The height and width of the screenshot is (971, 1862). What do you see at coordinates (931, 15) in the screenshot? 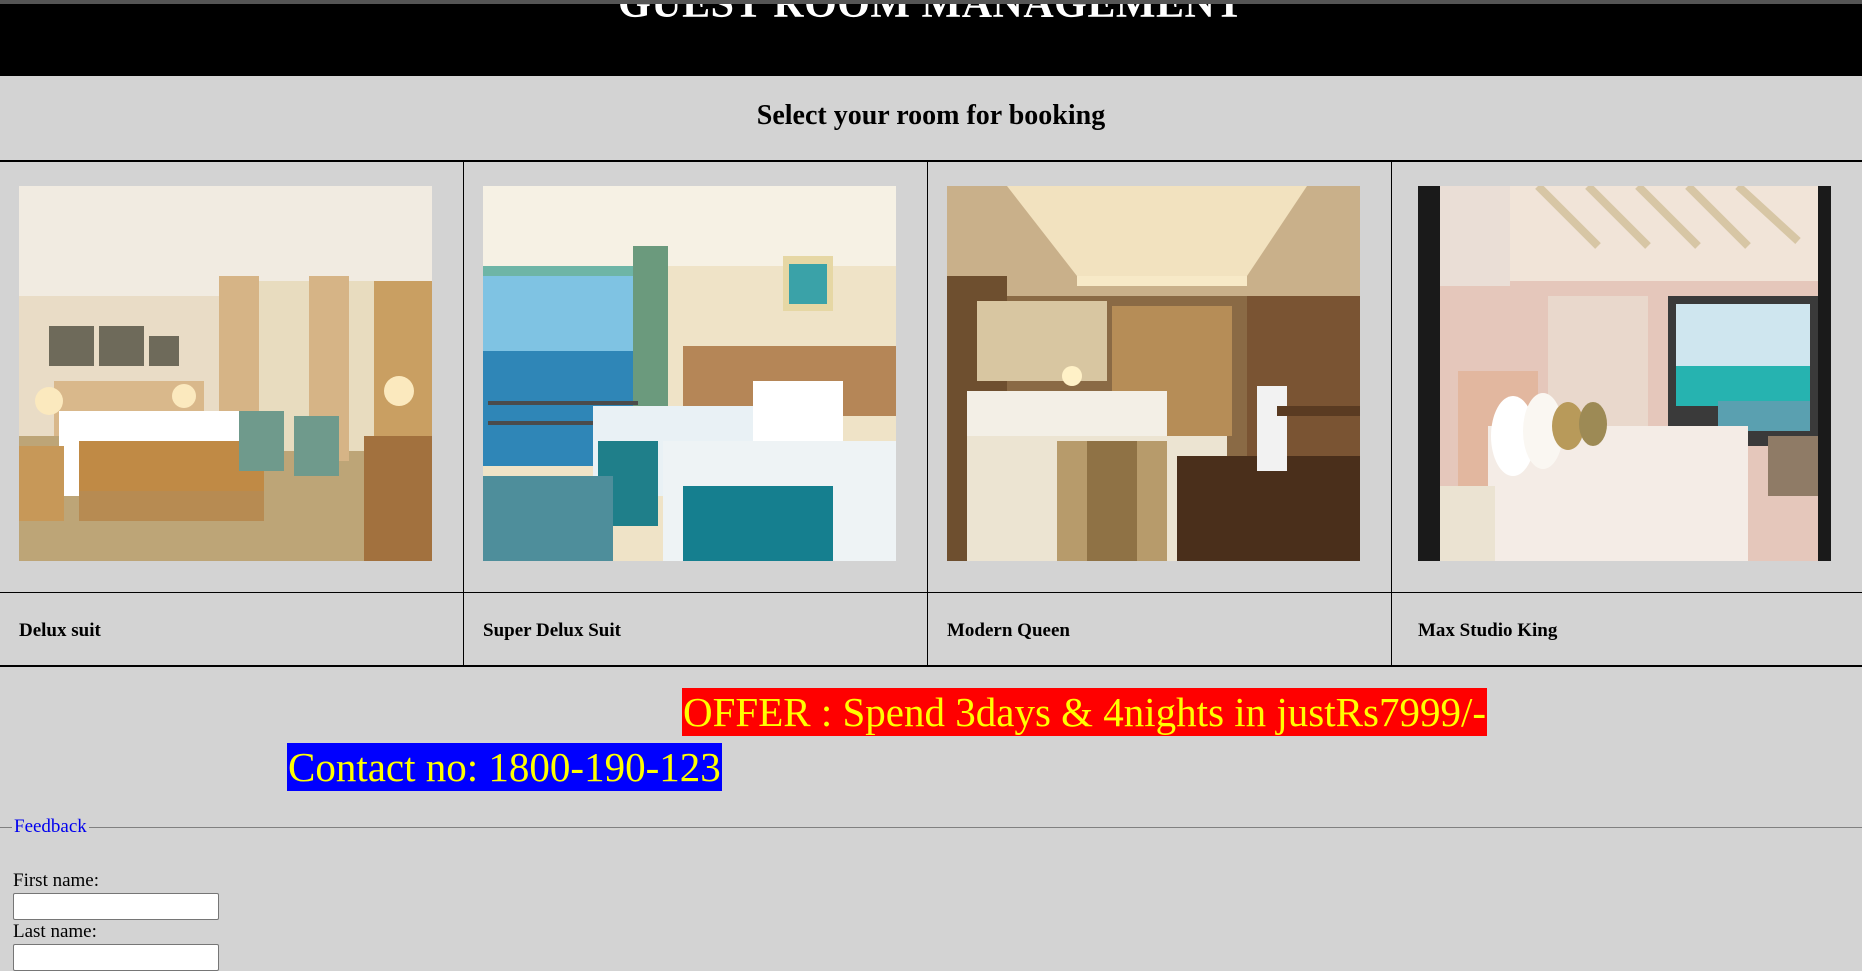
I see `page-title: GUEST ROOM MANAGEMENT` at bounding box center [931, 15].